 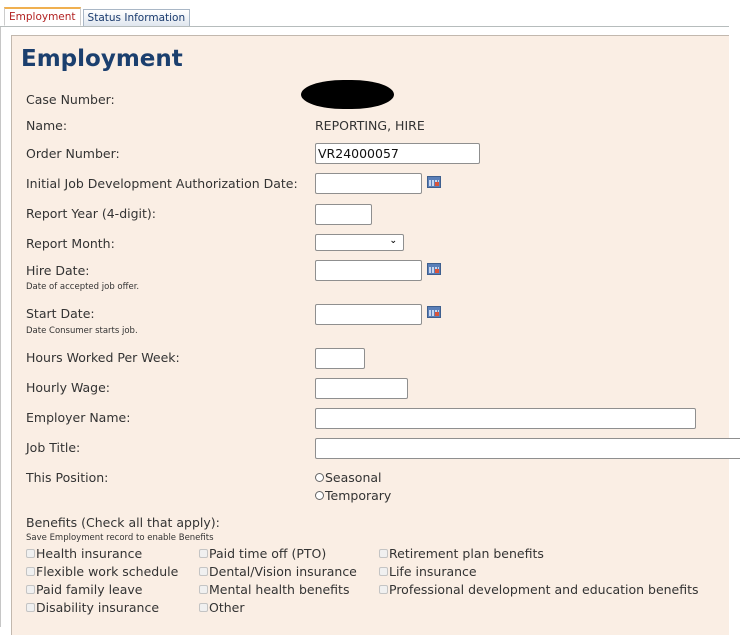 What do you see at coordinates (83, 287) in the screenshot?
I see `hire-date-hint: Date of accepted job offer.` at bounding box center [83, 287].